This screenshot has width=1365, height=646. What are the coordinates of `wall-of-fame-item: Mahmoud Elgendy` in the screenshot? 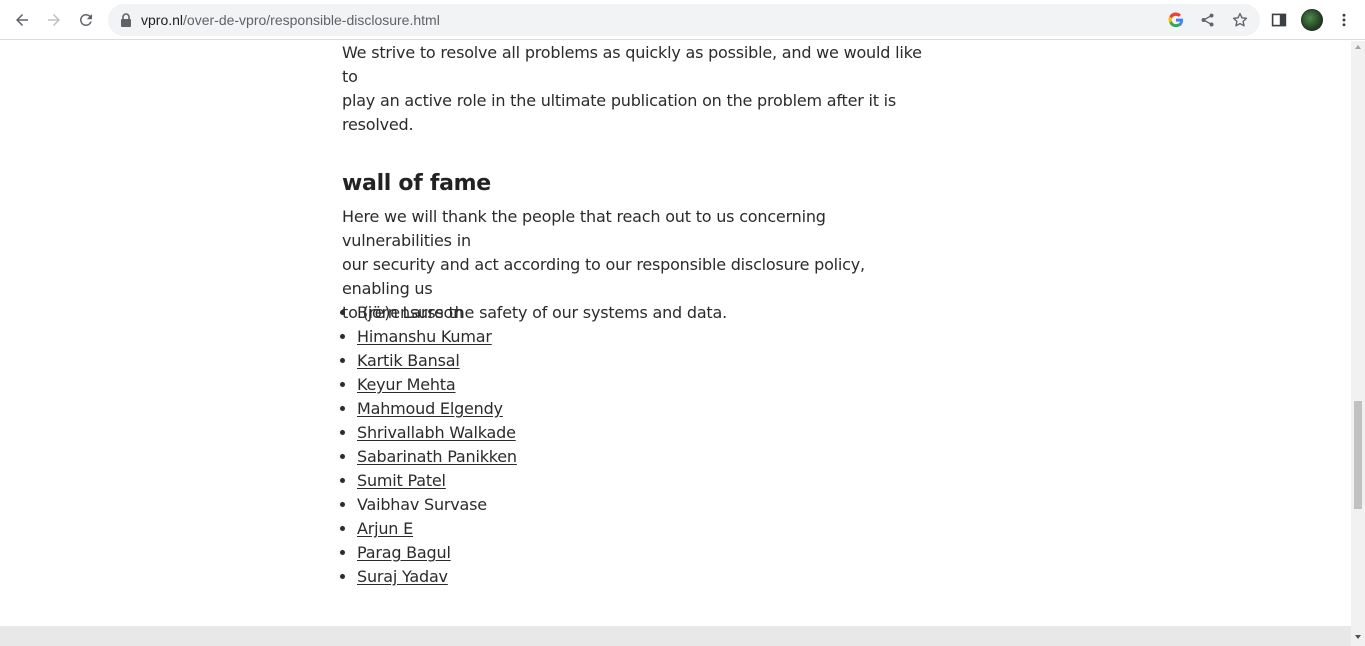 It's located at (437, 409).